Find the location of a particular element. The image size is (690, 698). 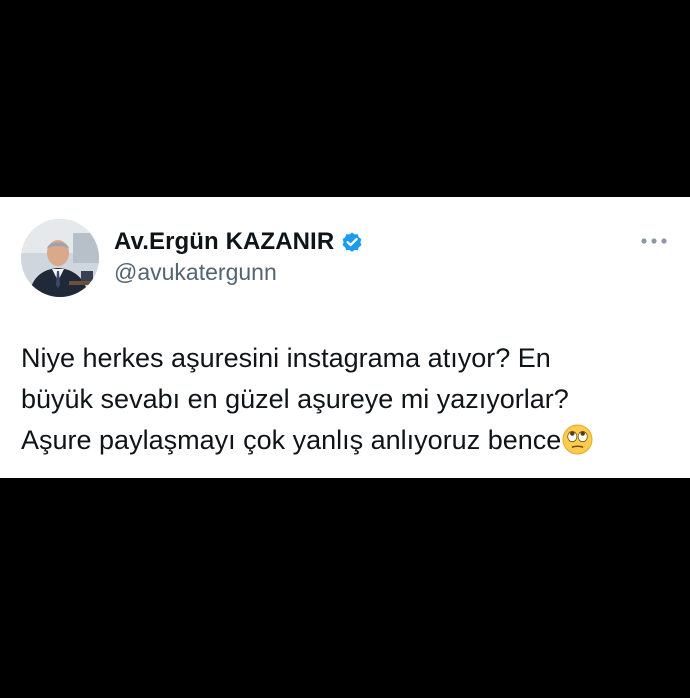

avatar is located at coordinates (60, 258).